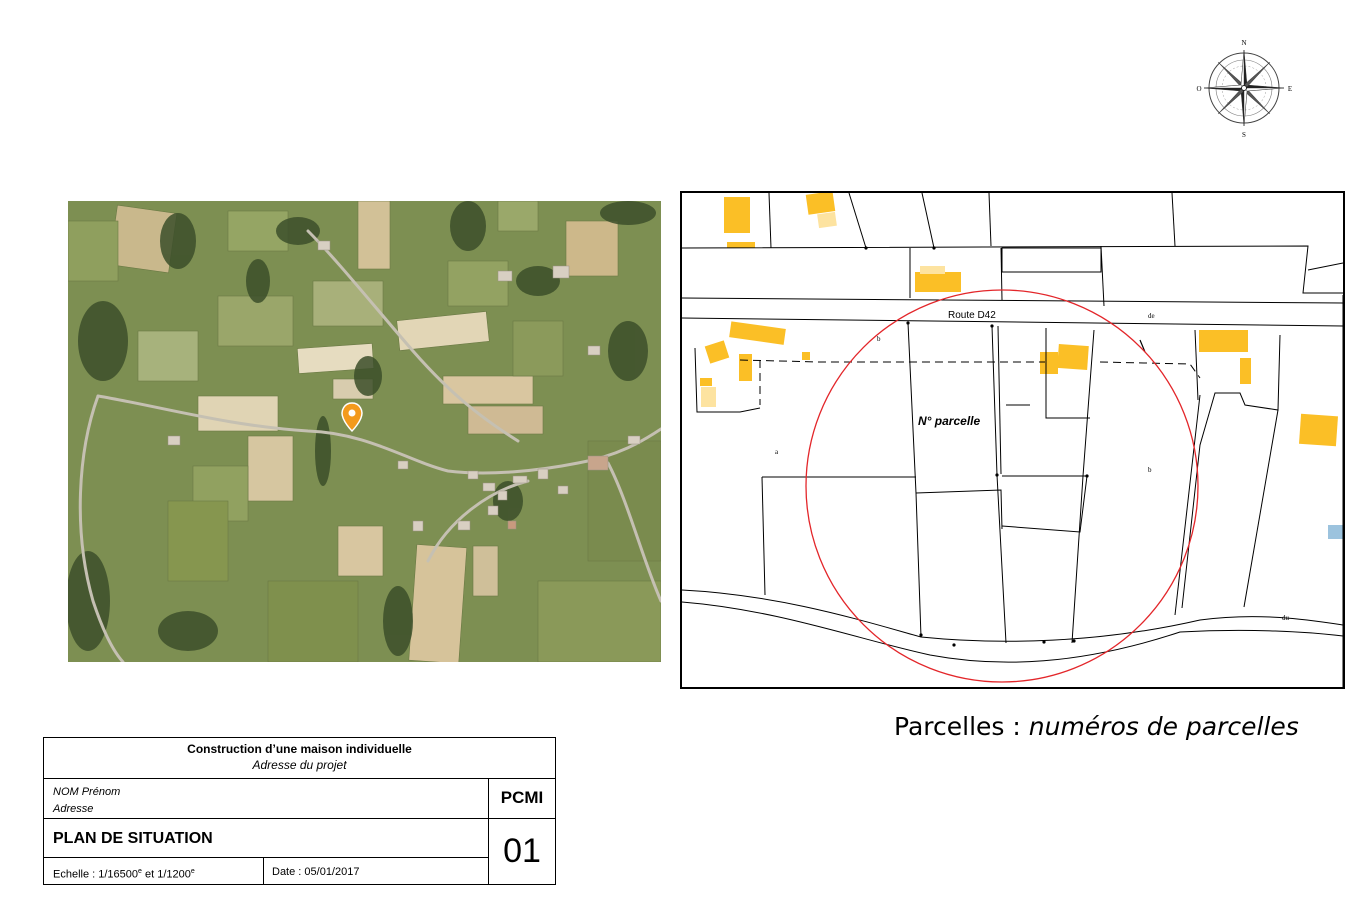 The height and width of the screenshot is (905, 1356). What do you see at coordinates (73, 809) in the screenshot?
I see `owner-address: Adresse` at bounding box center [73, 809].